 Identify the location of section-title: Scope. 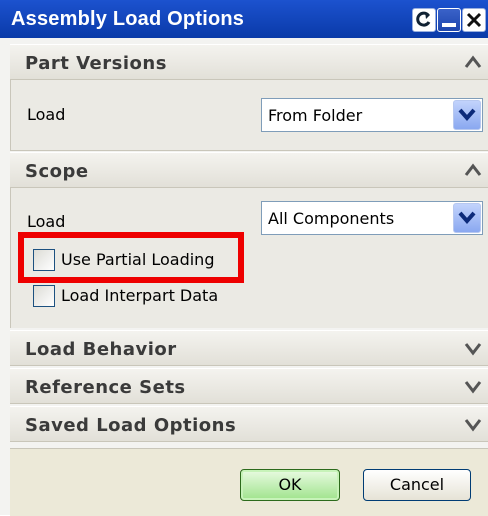
(57, 171).